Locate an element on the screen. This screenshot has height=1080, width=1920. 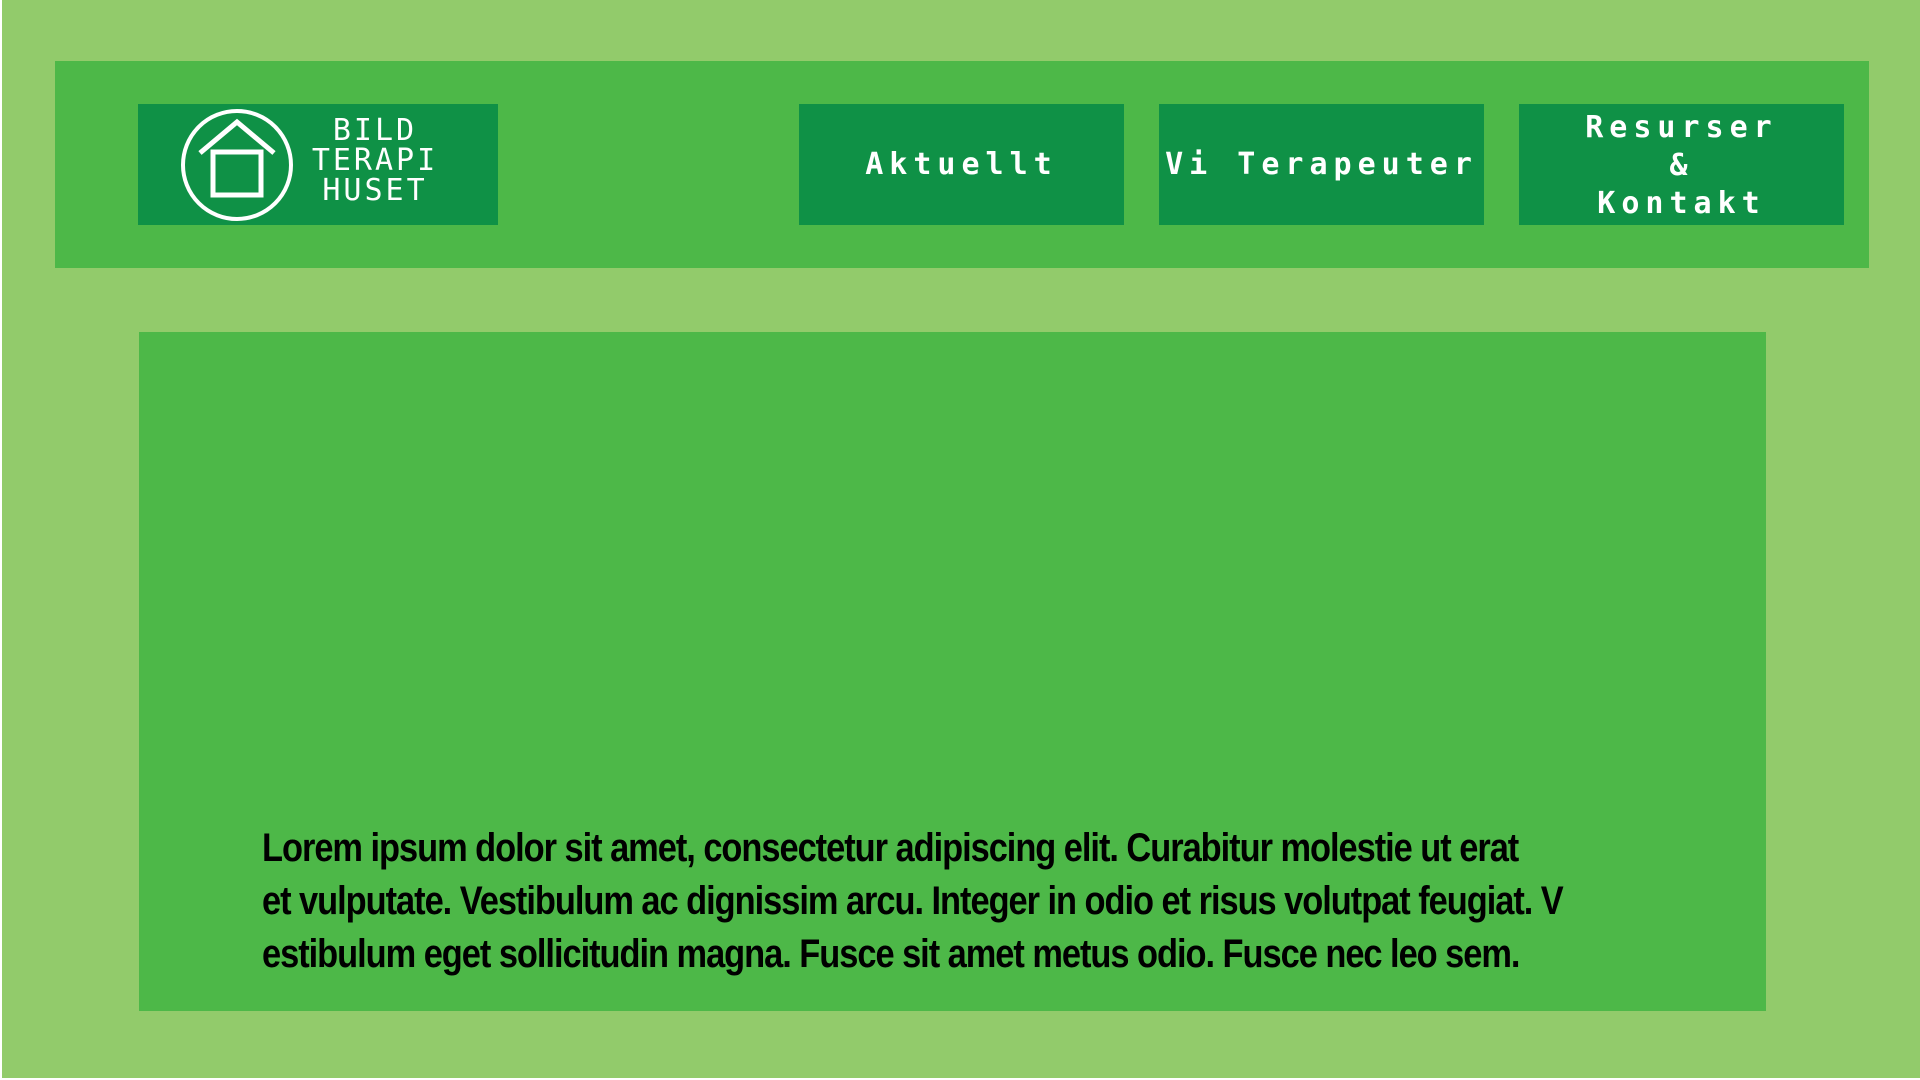
nav-aktuellt-label: Aktuellt is located at coordinates (961, 164).